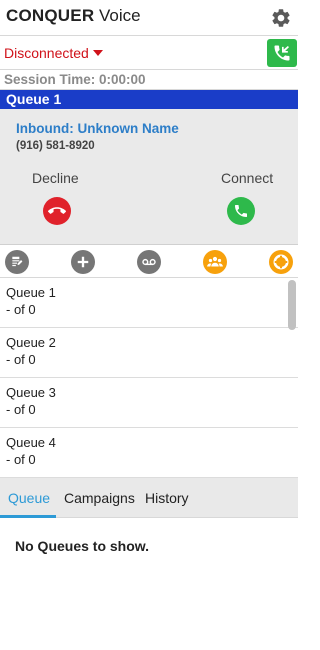  Describe the element at coordinates (149, 303) in the screenshot. I see `list-item: Queue 1 - of 0` at that location.